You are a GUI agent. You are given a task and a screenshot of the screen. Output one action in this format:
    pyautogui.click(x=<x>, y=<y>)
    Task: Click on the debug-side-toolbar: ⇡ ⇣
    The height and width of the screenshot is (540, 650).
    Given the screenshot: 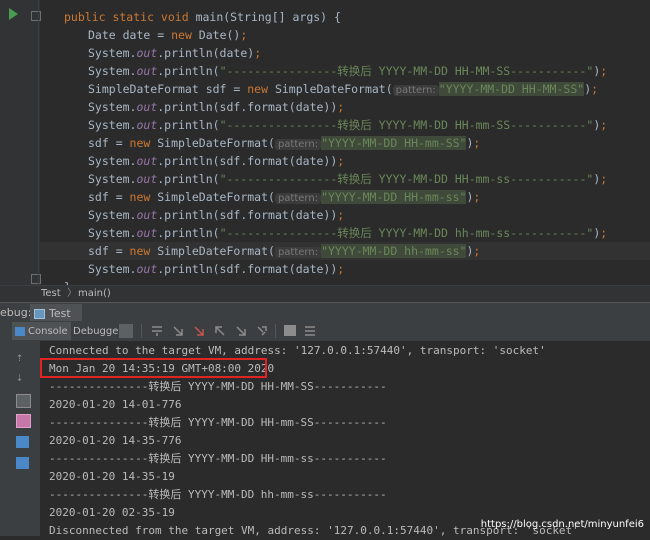 What is the action you would take?
    pyautogui.click(x=20, y=438)
    